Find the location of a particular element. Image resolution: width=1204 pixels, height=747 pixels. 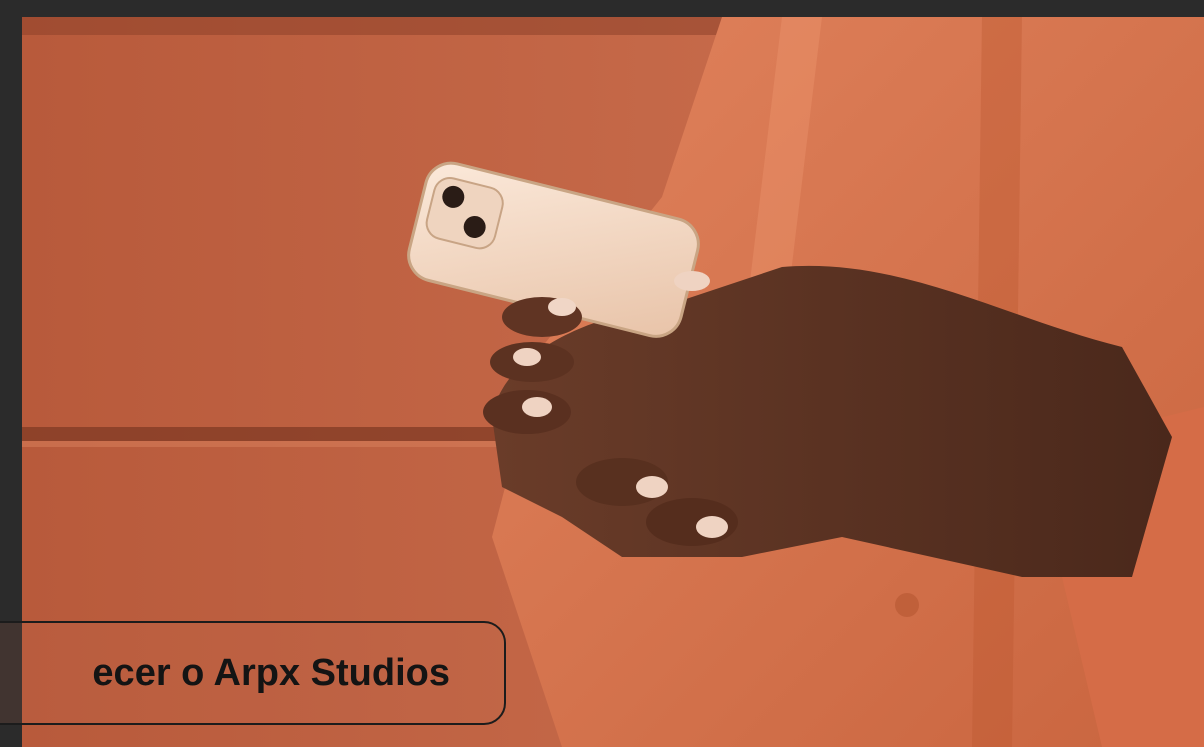

cta-button: ecer o Arpx Studios is located at coordinates (253, 673).